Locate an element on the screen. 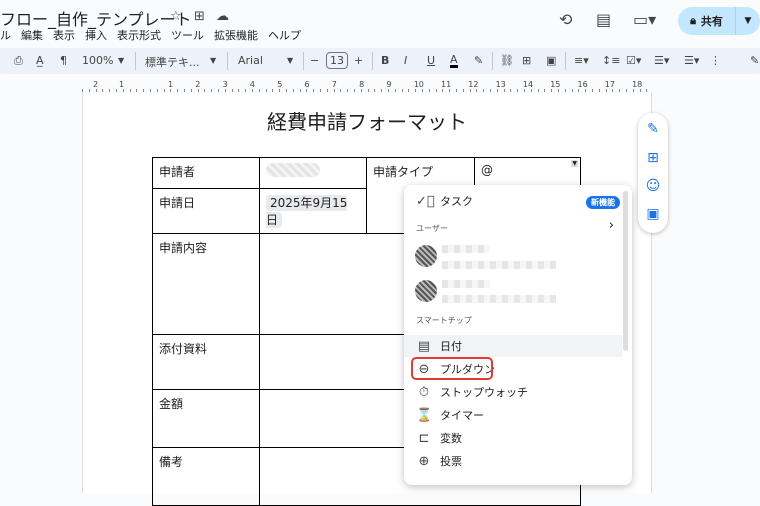 Image resolution: width=760 pixels, height=506 pixels. numbered-list-icon: ☰▾ is located at coordinates (691, 60).